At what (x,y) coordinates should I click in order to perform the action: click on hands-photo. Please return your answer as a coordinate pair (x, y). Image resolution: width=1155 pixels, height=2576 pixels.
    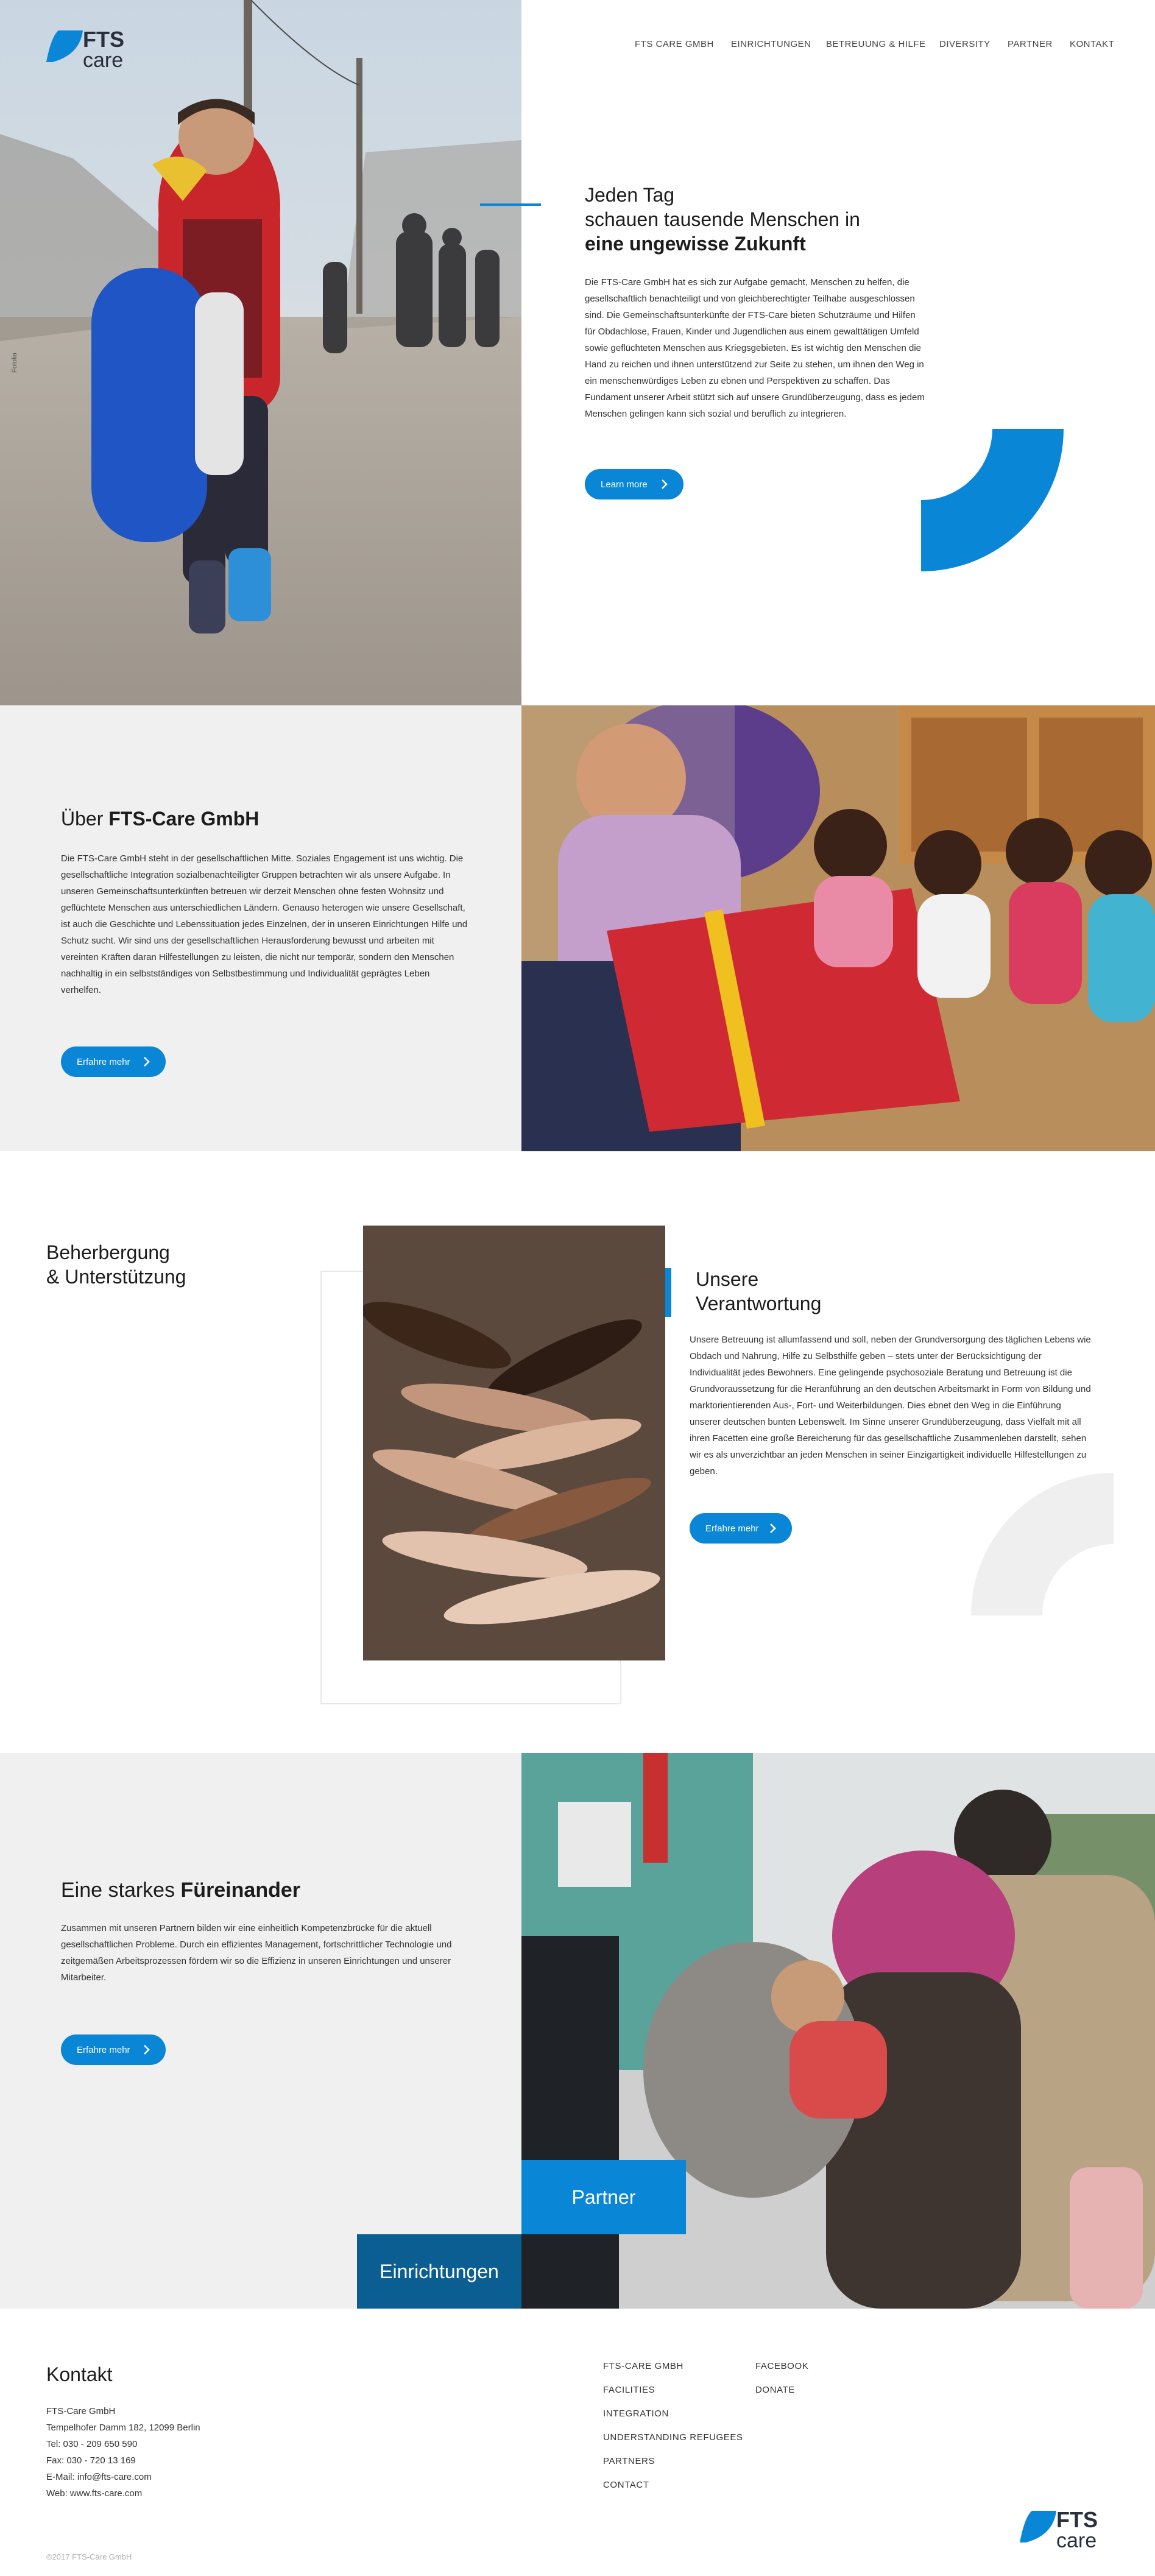
    Looking at the image, I should click on (514, 1443).